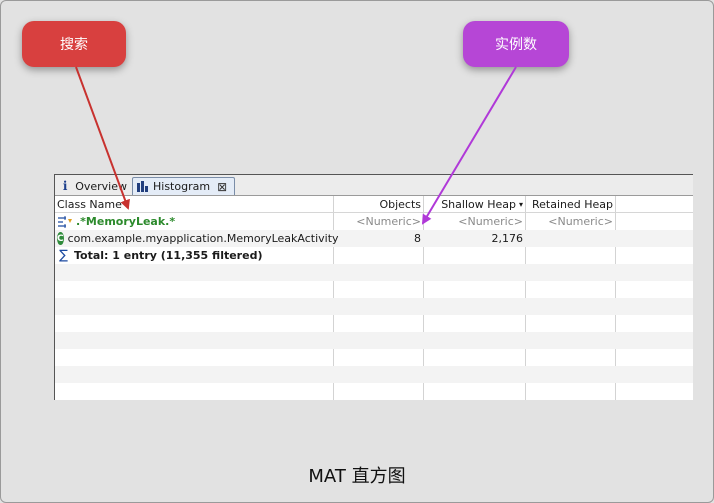 The image size is (714, 503). I want to click on tab-overview: i Overview, so click(94, 186).